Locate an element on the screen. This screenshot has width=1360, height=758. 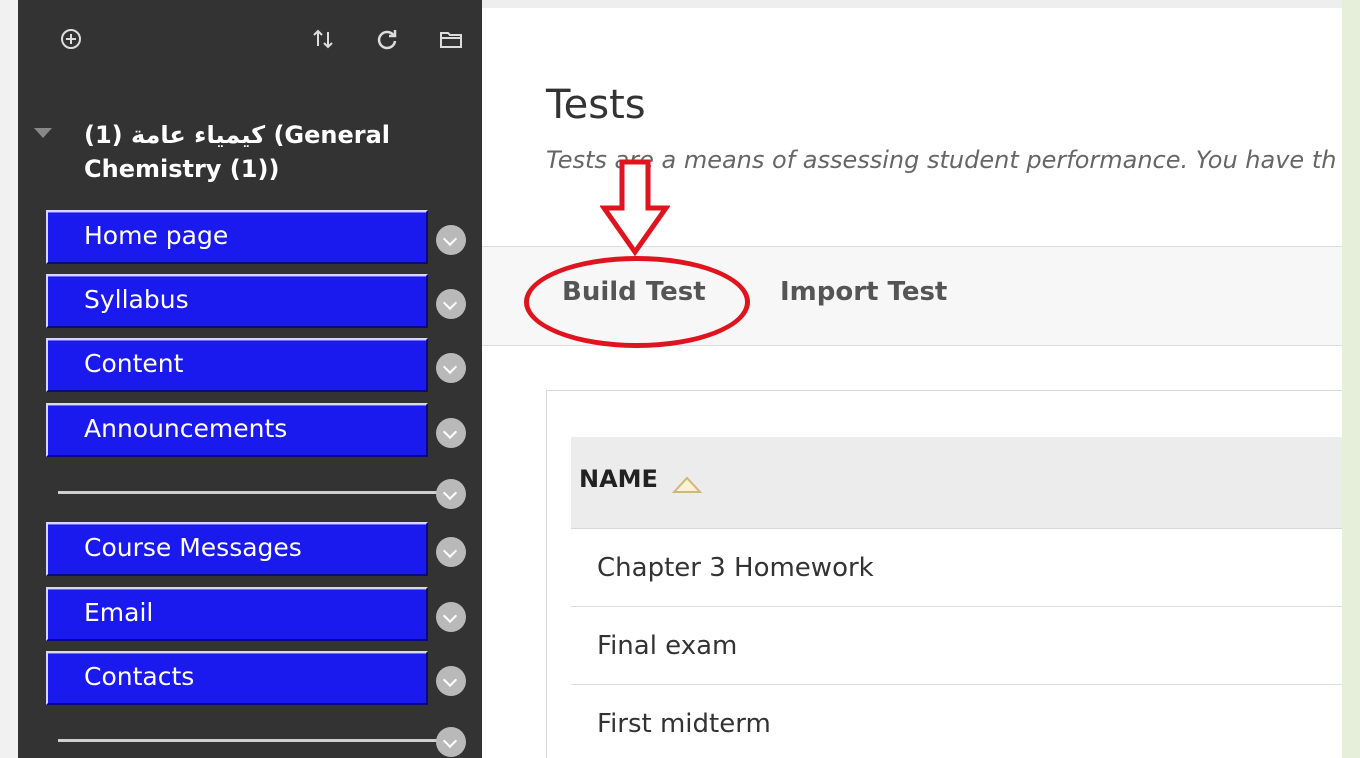
refresh-icon is located at coordinates (387, 39).